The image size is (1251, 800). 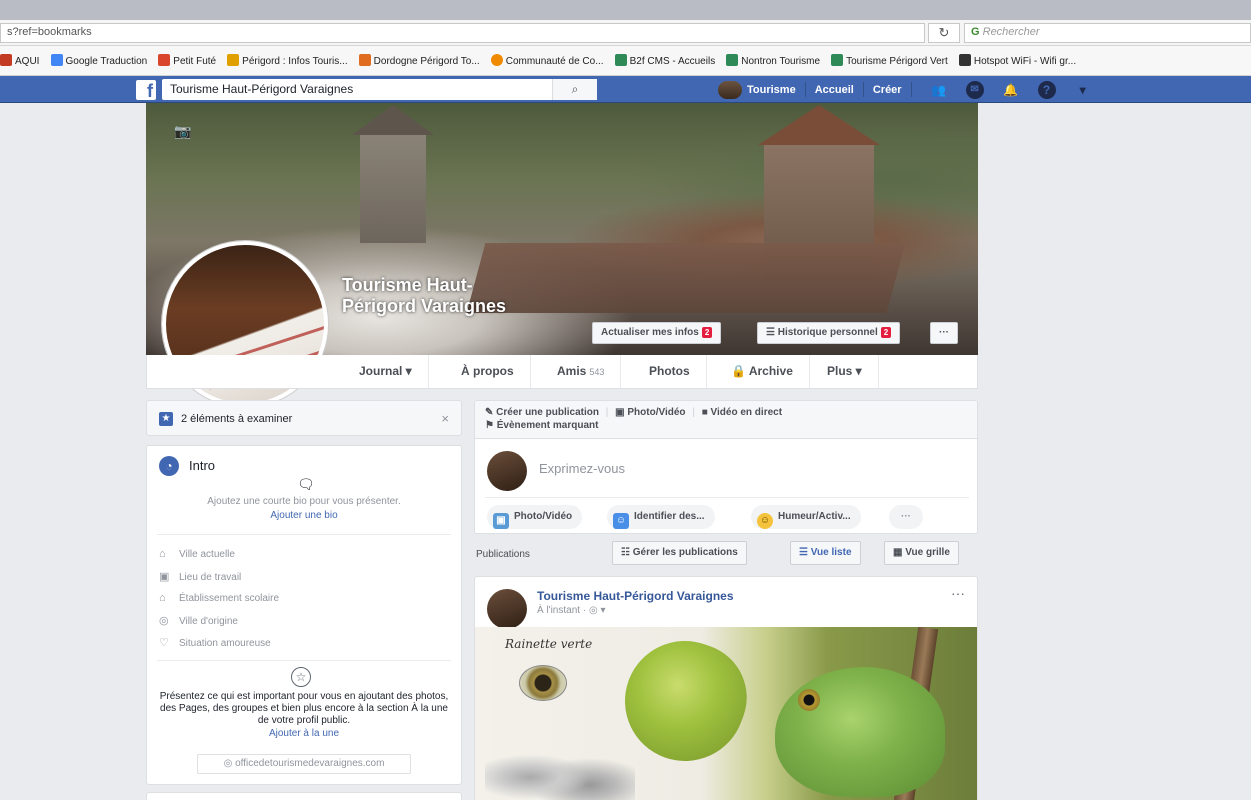 What do you see at coordinates (304, 534) in the screenshot?
I see `divider` at bounding box center [304, 534].